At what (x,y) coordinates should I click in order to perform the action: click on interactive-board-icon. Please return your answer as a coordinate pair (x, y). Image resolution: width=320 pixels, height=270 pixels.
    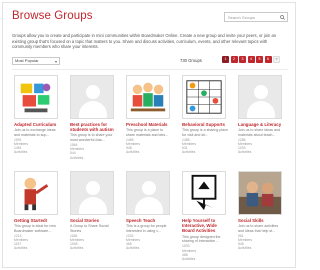
    Looking at the image, I should click on (204, 193).